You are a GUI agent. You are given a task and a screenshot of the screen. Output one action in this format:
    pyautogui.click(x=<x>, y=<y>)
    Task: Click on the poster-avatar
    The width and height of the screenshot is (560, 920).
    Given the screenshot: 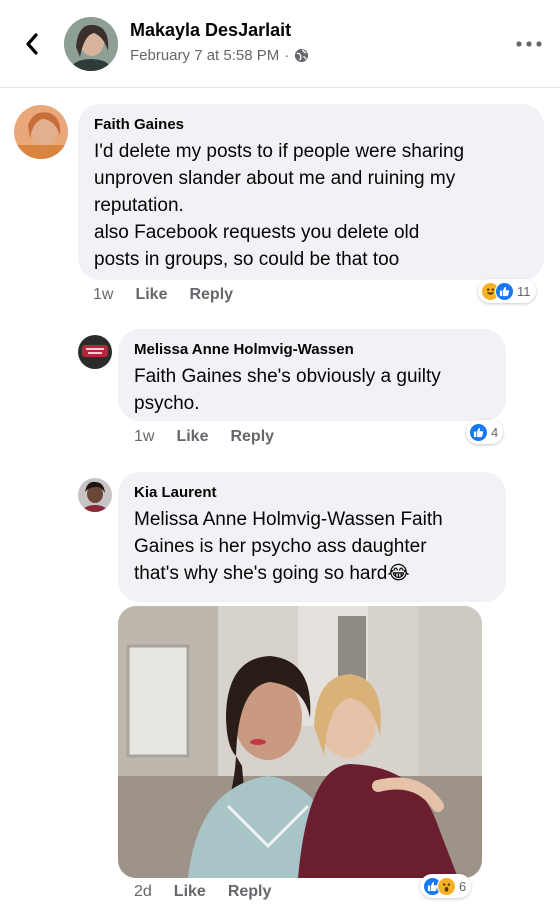 What is the action you would take?
    pyautogui.click(x=91, y=44)
    